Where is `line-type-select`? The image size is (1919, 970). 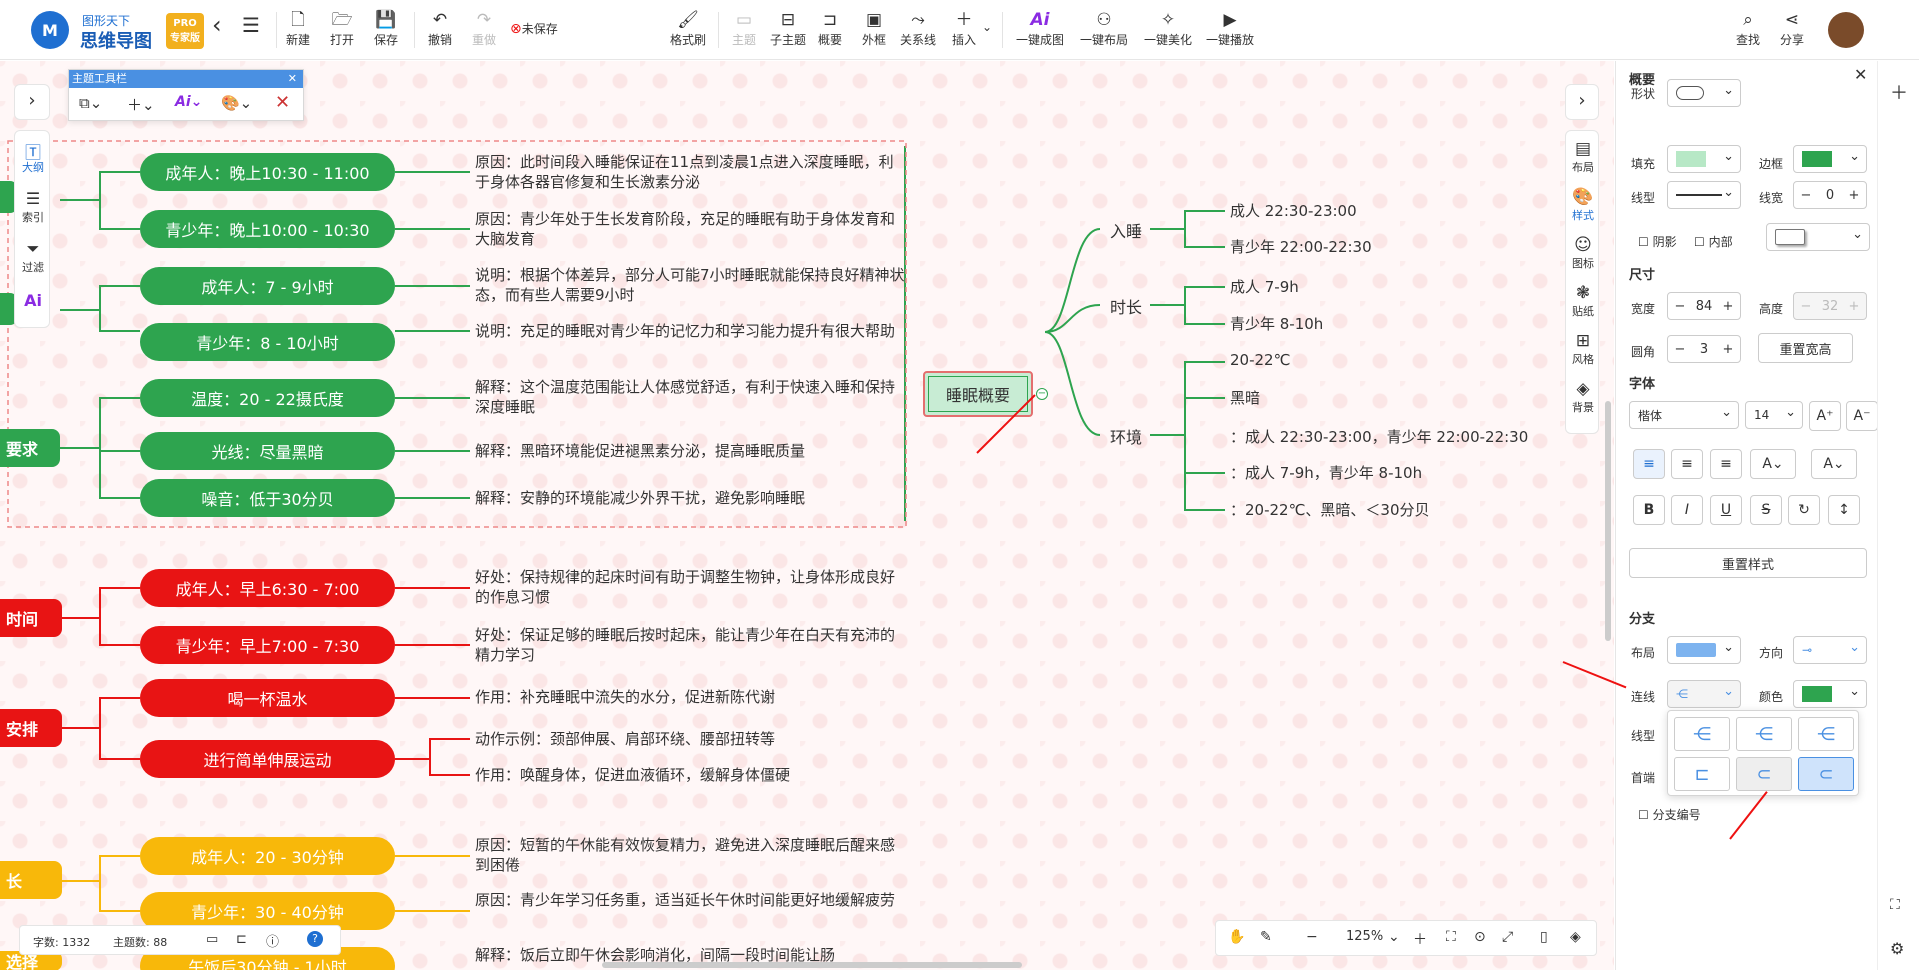 line-type-select is located at coordinates (1704, 195).